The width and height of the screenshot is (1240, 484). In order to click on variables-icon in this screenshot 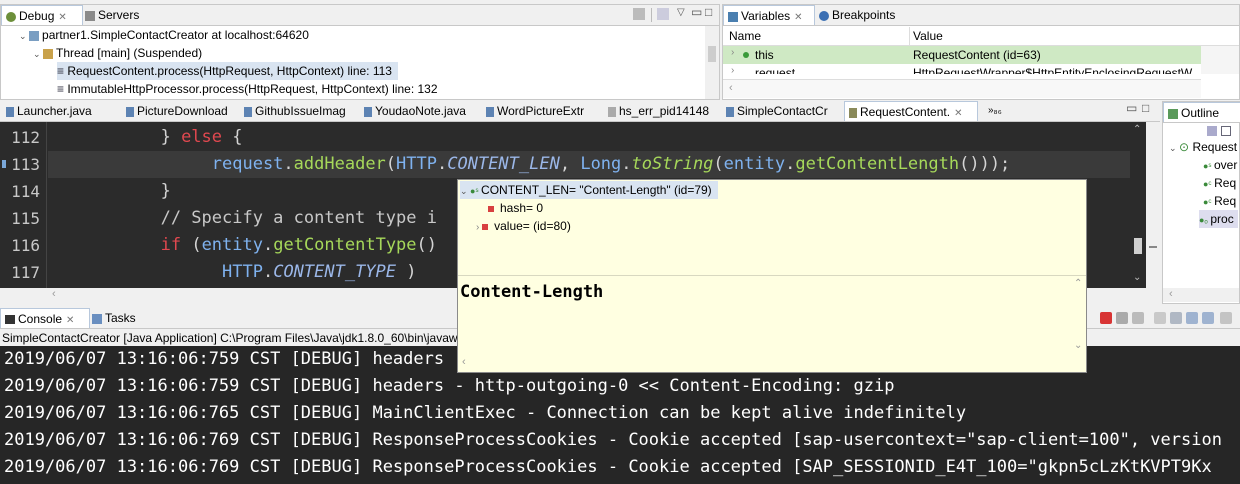, I will do `click(733, 16)`.